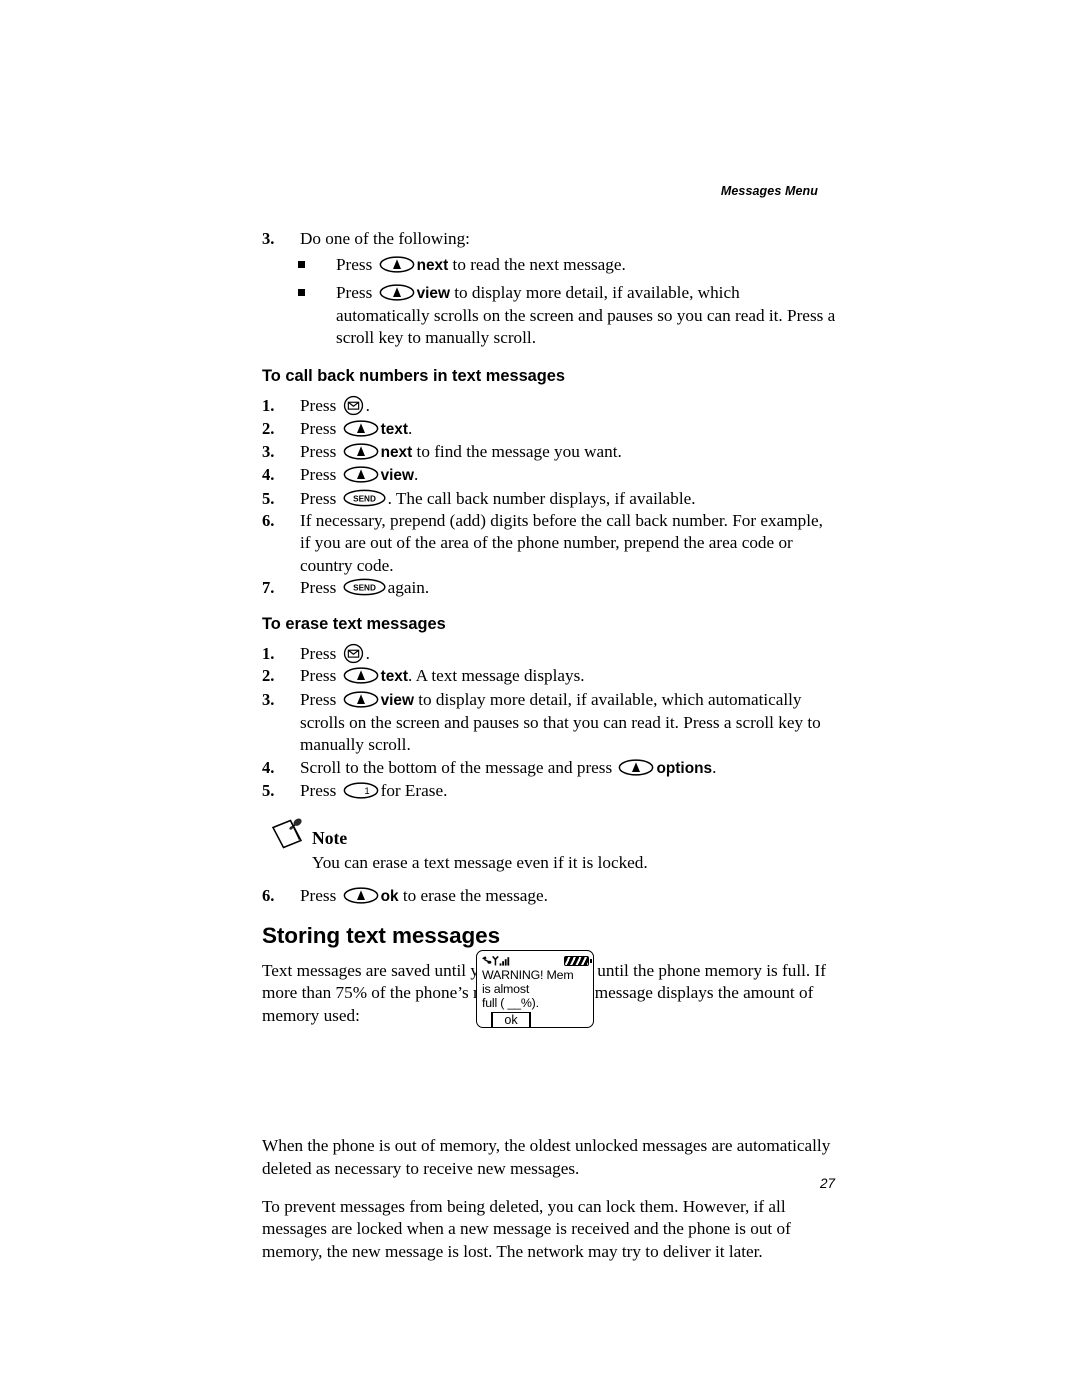  What do you see at coordinates (568, 654) in the screenshot?
I see `list-text: Press .` at bounding box center [568, 654].